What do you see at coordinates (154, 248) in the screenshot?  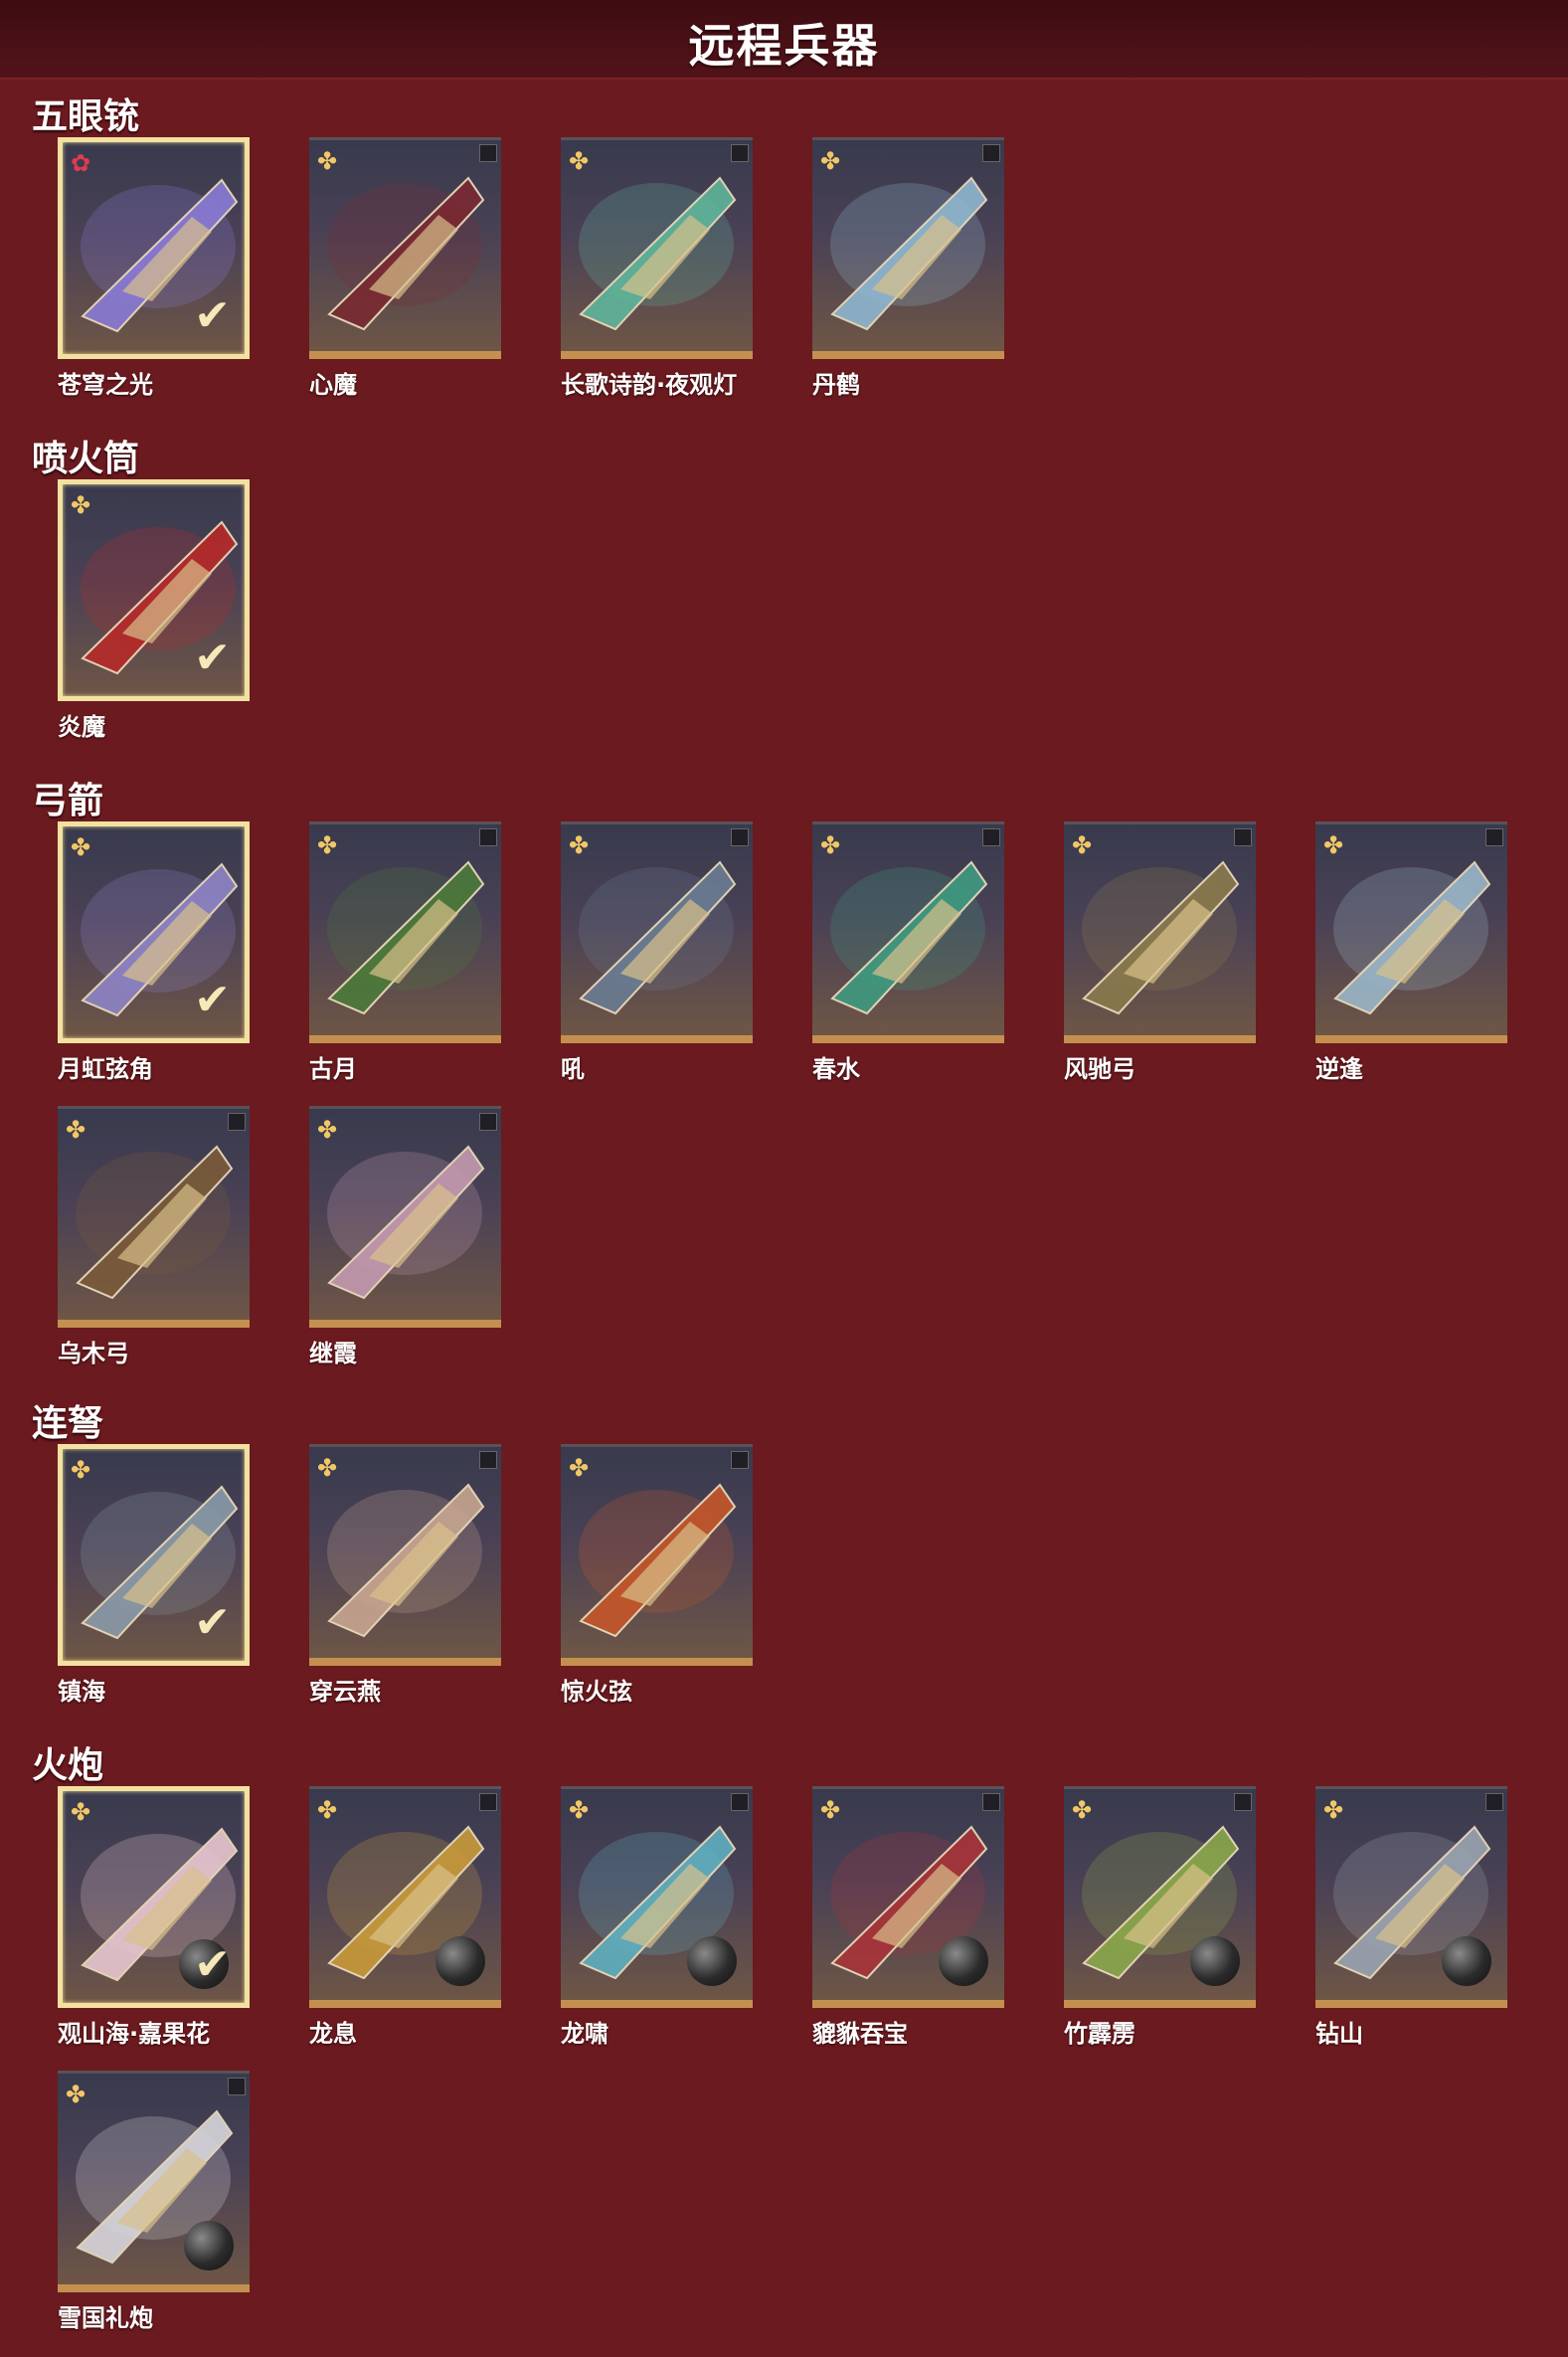 I see `weapon-thumbnail: ✿ ✔` at bounding box center [154, 248].